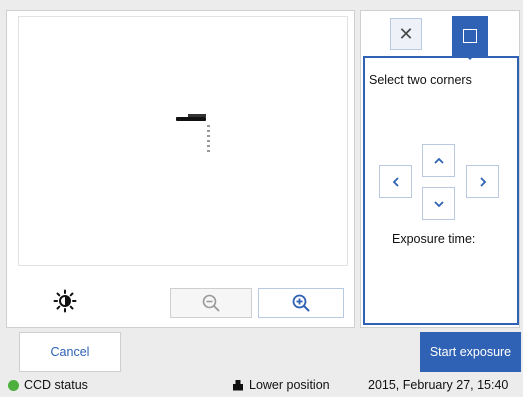  What do you see at coordinates (238, 385) in the screenshot?
I see `tray-icon` at bounding box center [238, 385].